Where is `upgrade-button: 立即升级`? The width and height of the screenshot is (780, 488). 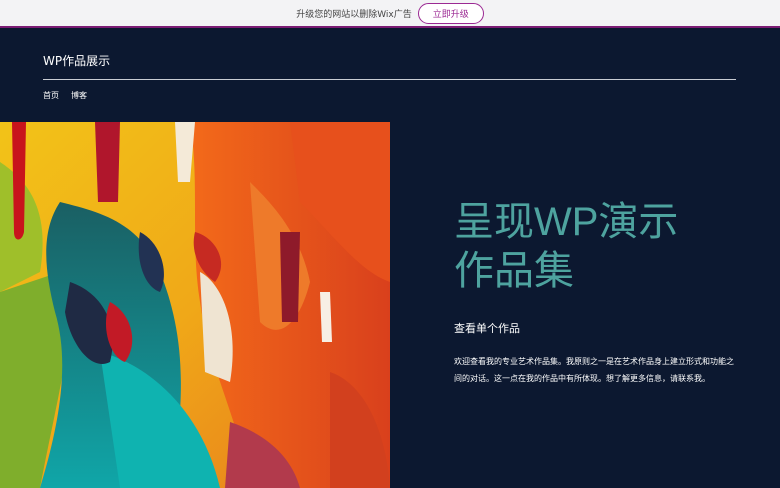
upgrade-button: 立即升级 is located at coordinates (450, 13).